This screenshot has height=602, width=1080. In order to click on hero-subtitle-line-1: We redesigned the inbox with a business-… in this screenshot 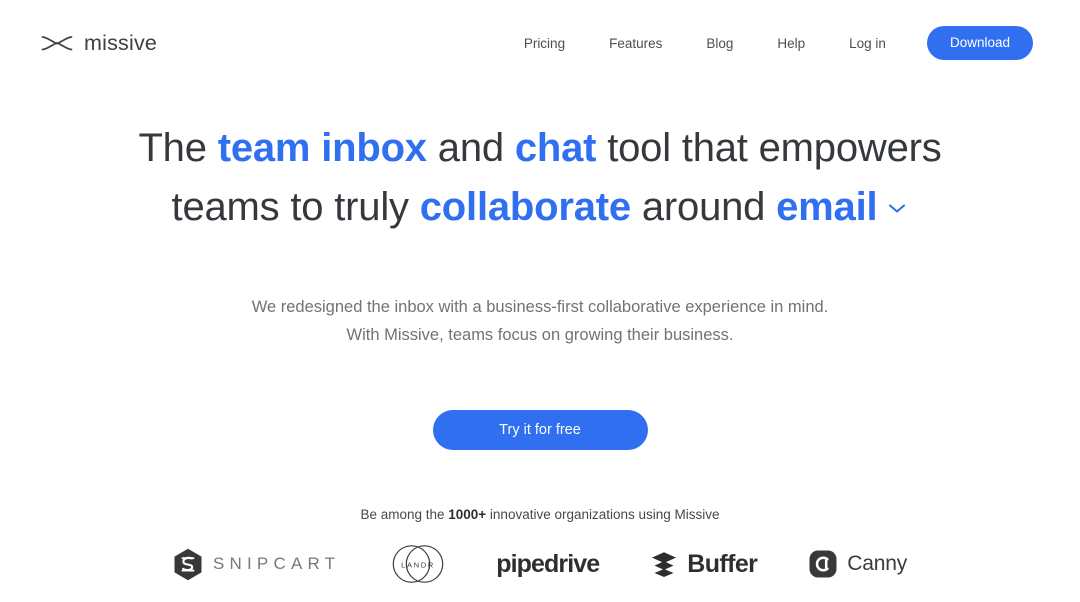, I will do `click(540, 307)`.